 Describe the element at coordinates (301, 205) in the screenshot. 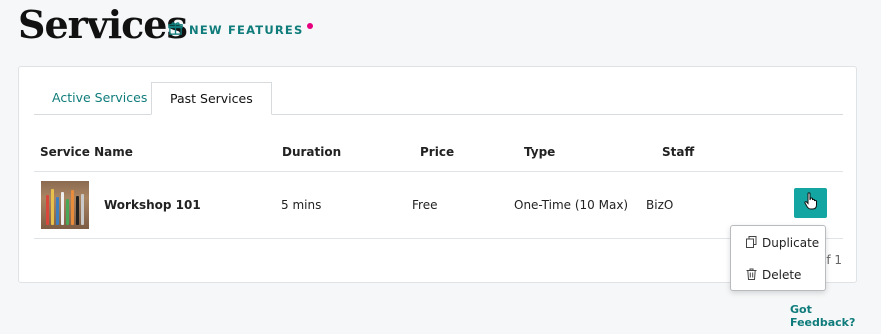

I see `service-duration: 5 mins` at that location.